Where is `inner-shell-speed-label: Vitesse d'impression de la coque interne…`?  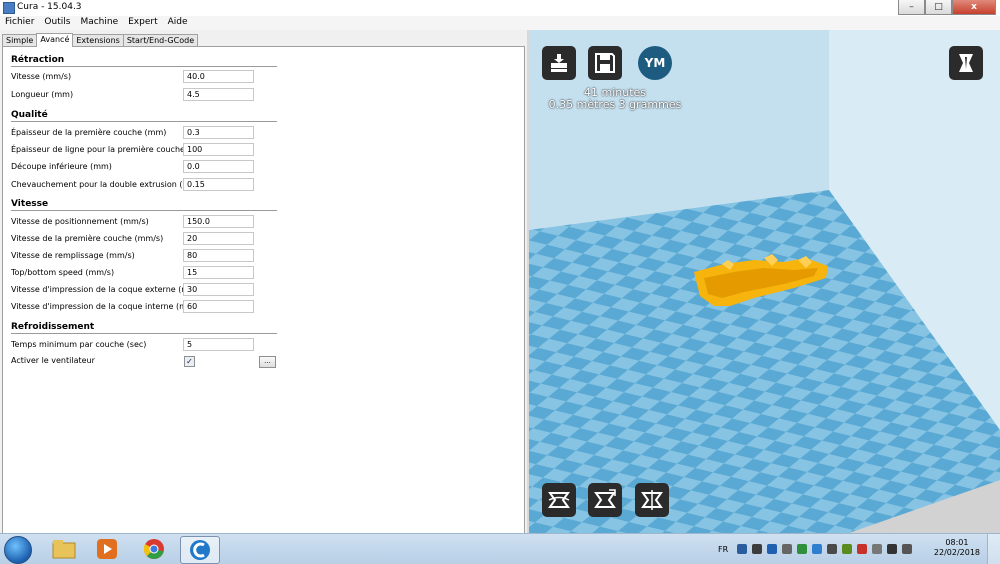 inner-shell-speed-label: Vitesse d'impression de la coque interne… is located at coordinates (108, 306).